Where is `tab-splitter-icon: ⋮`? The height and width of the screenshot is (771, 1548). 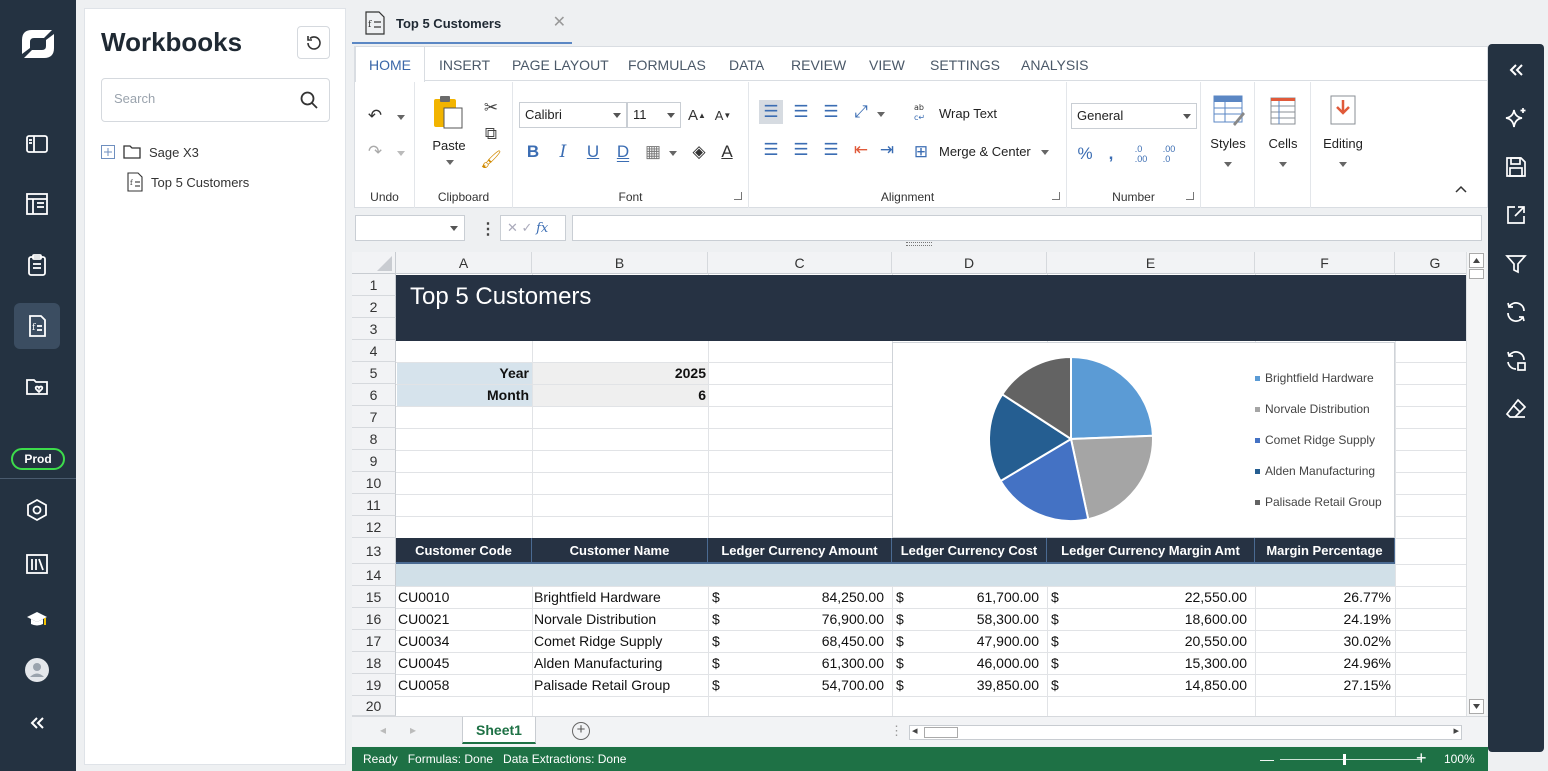 tab-splitter-icon: ⋮ is located at coordinates (896, 731).